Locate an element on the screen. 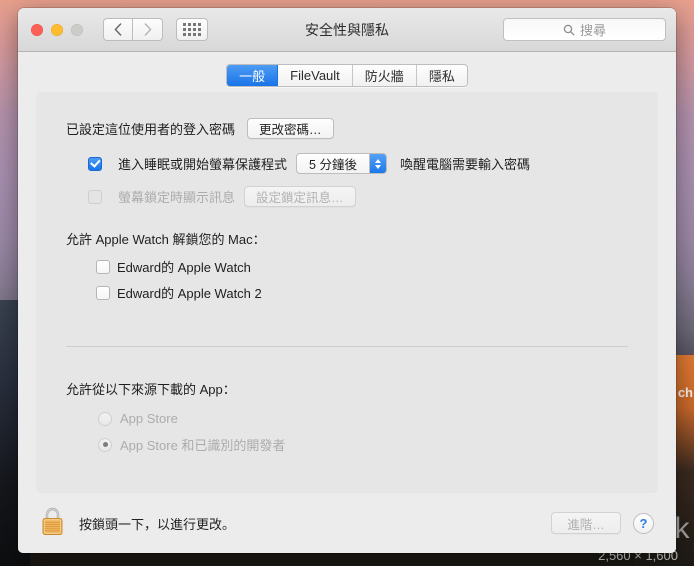  require-password-row: 進入睡眠或開始螢幕保護程式 5 分鐘後 喚醒電腦需要輸入密碼 is located at coordinates (347, 163).